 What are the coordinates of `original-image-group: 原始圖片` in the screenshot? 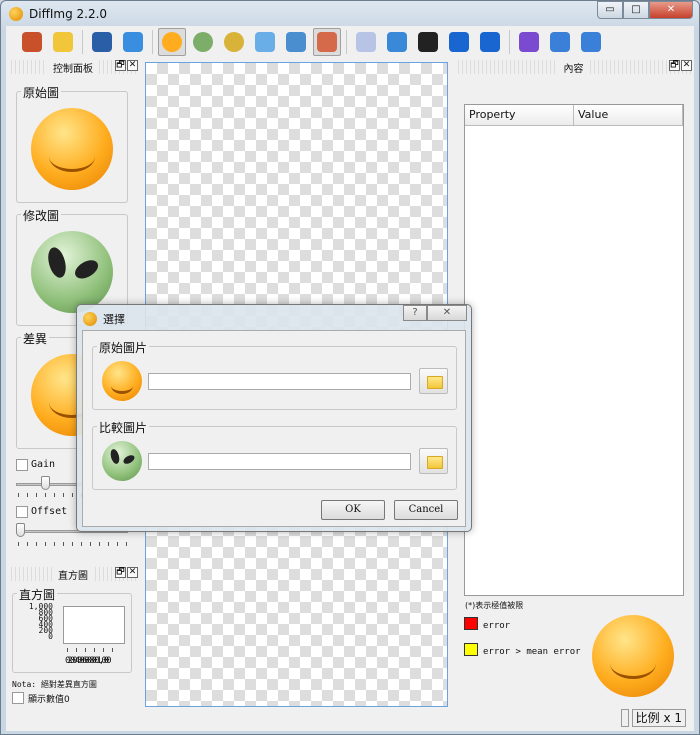 It's located at (274, 374).